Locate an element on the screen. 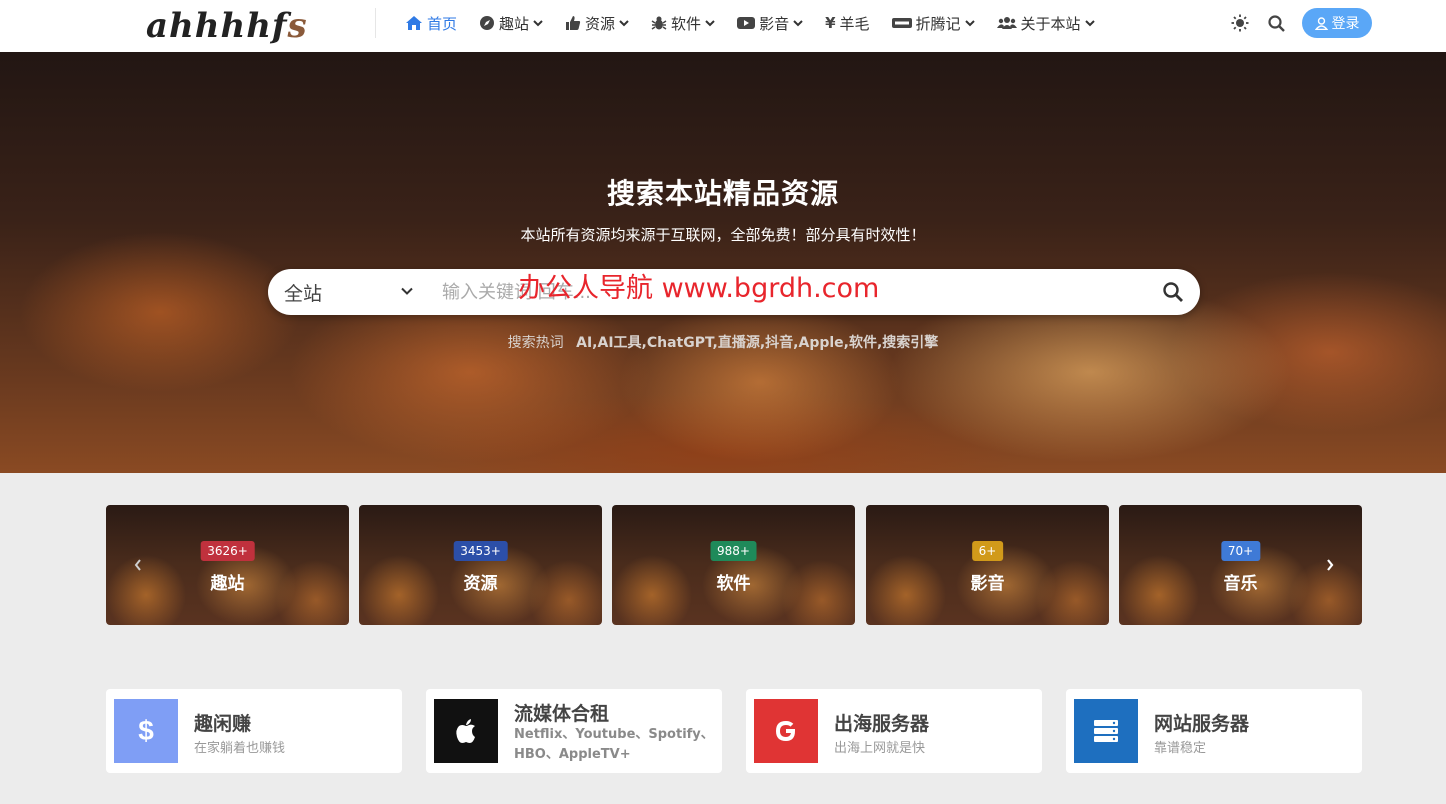 Image resolution: width=1446 pixels, height=804 pixels. header-search-button is located at coordinates (1276, 23).